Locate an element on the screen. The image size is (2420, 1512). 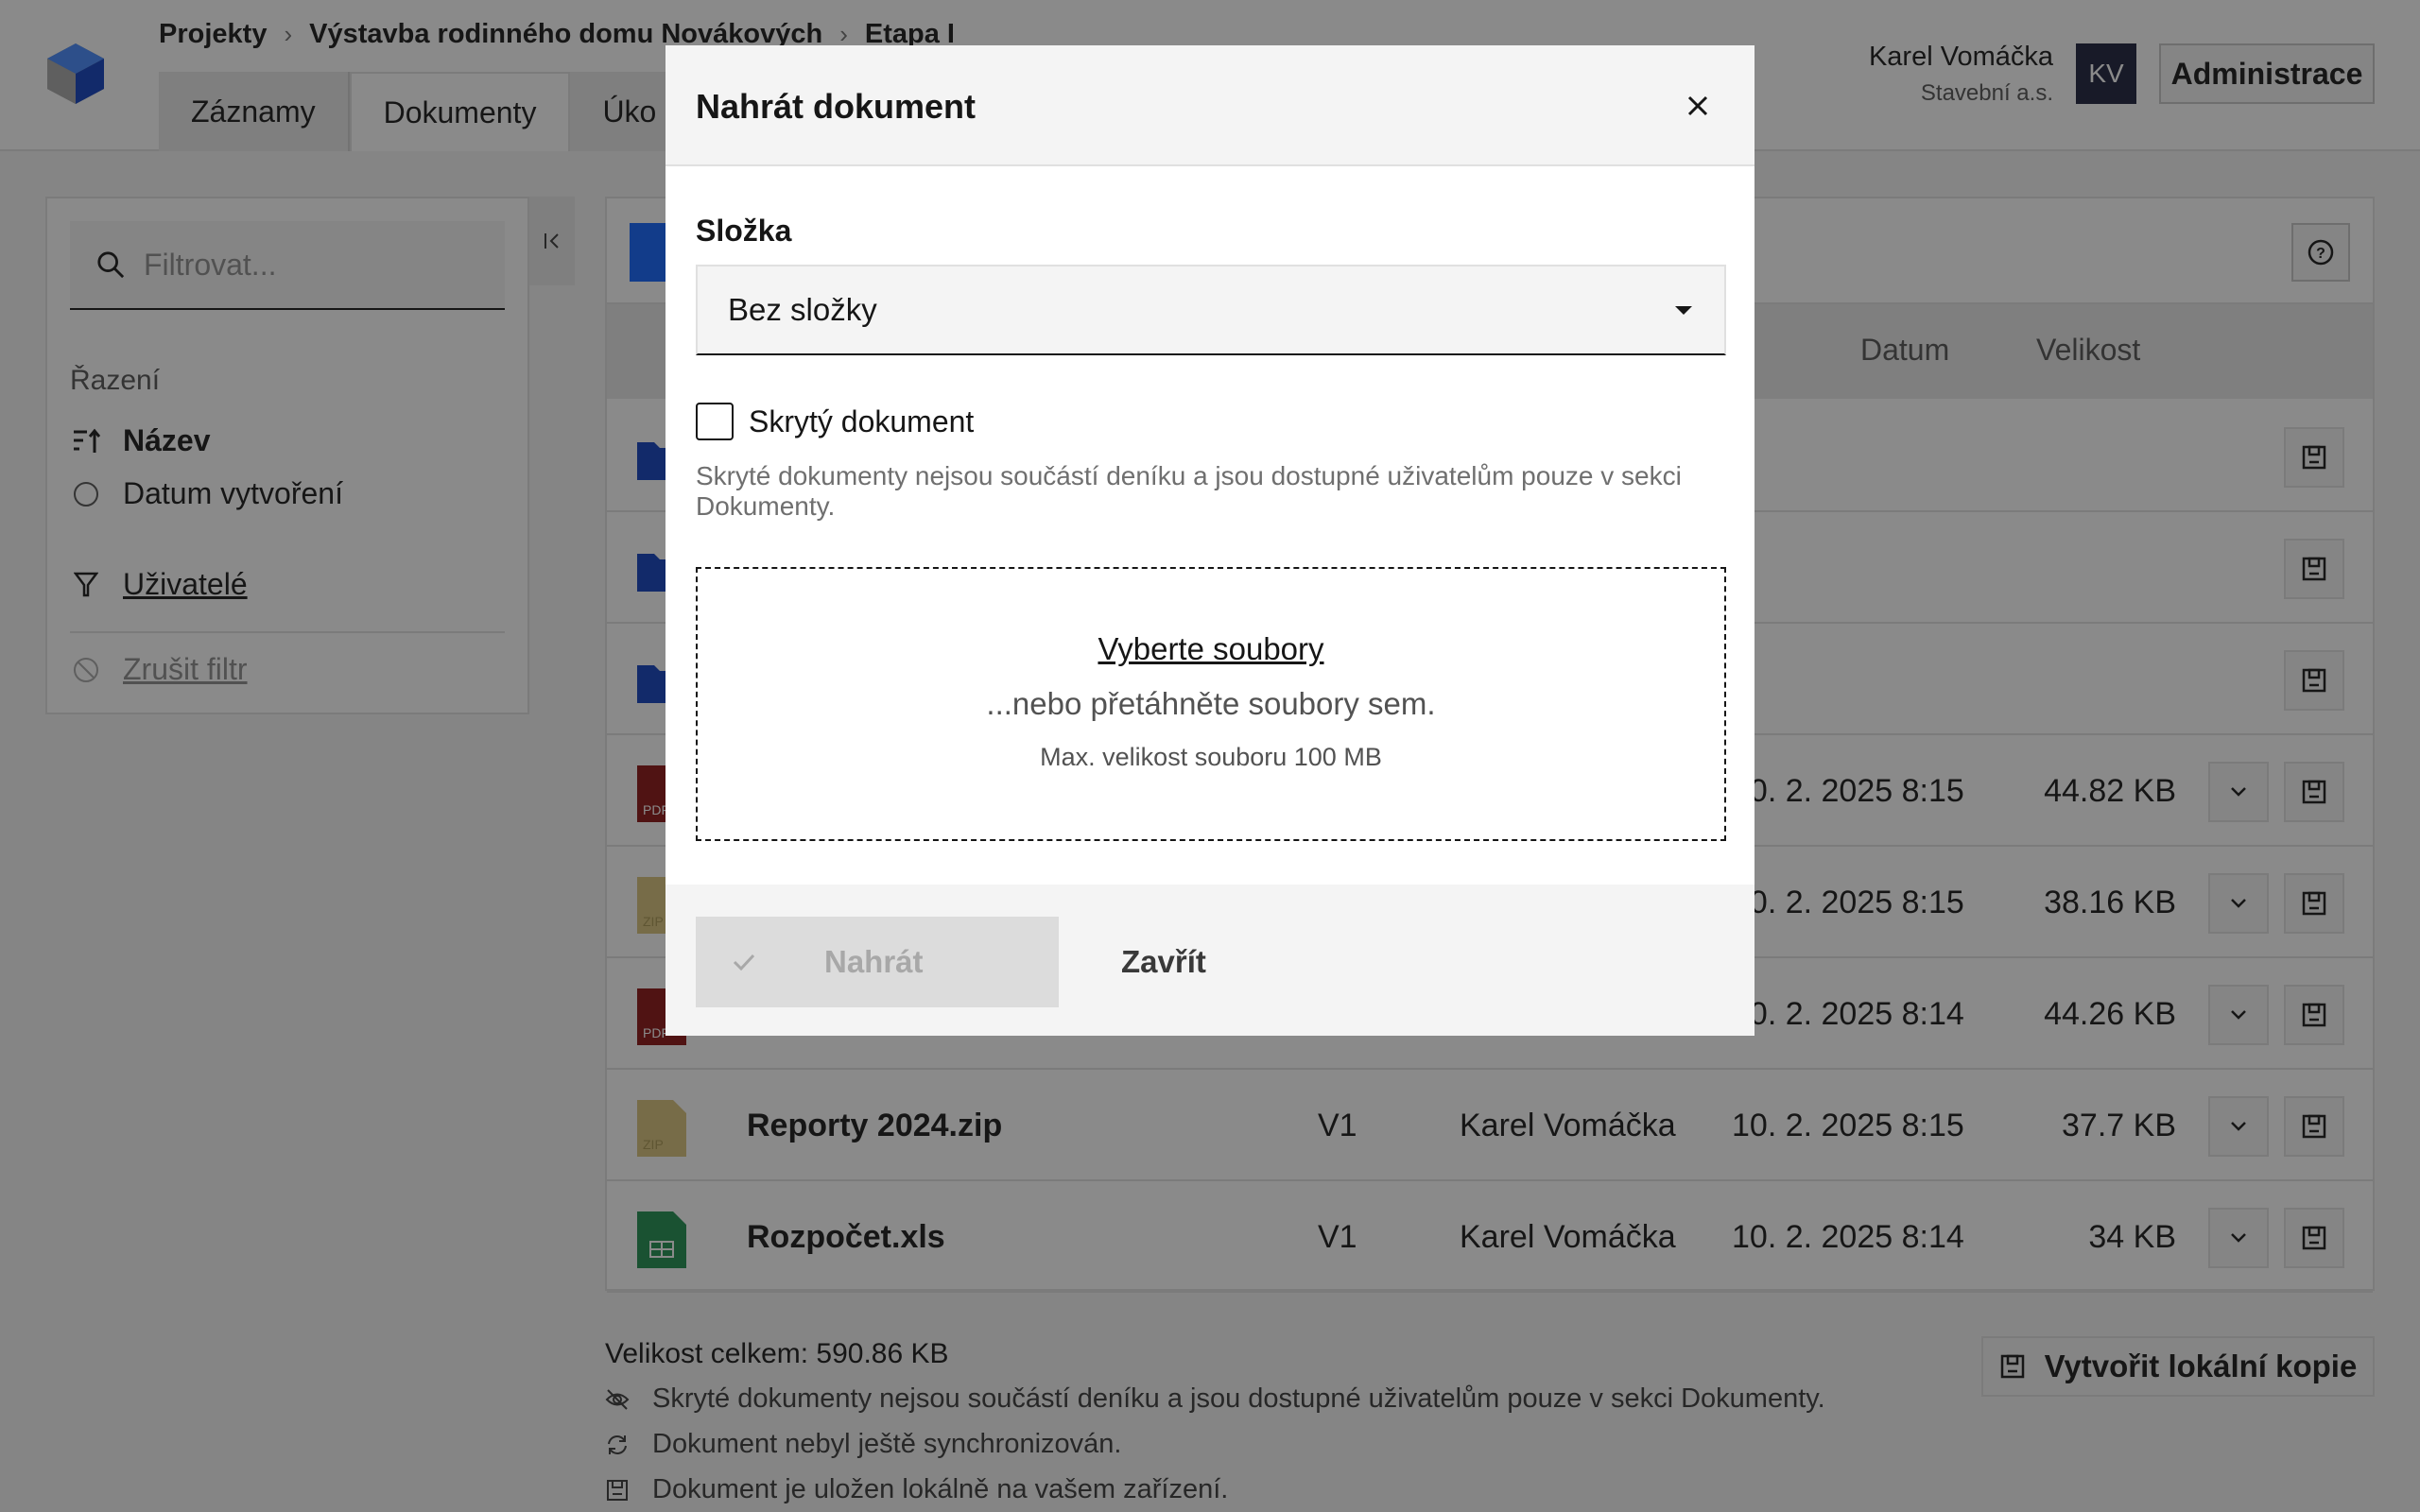
upload-button: Nahrát is located at coordinates (877, 962).